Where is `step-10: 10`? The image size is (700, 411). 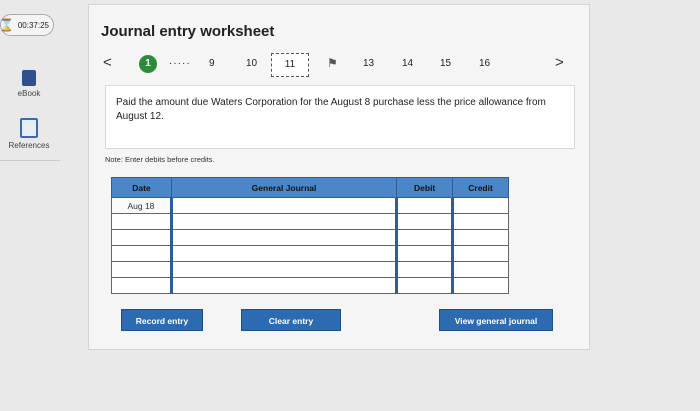 step-10: 10 is located at coordinates (251, 63).